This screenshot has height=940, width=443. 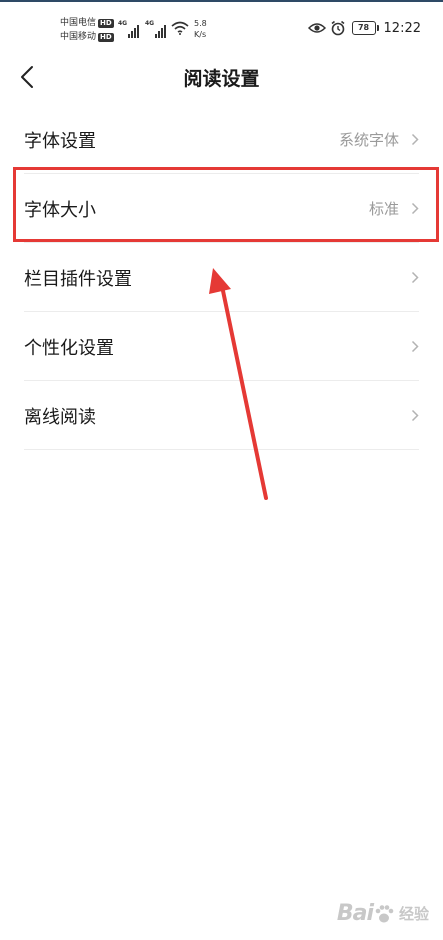 I want to click on status-right: 78 12:22, so click(x=364, y=28).